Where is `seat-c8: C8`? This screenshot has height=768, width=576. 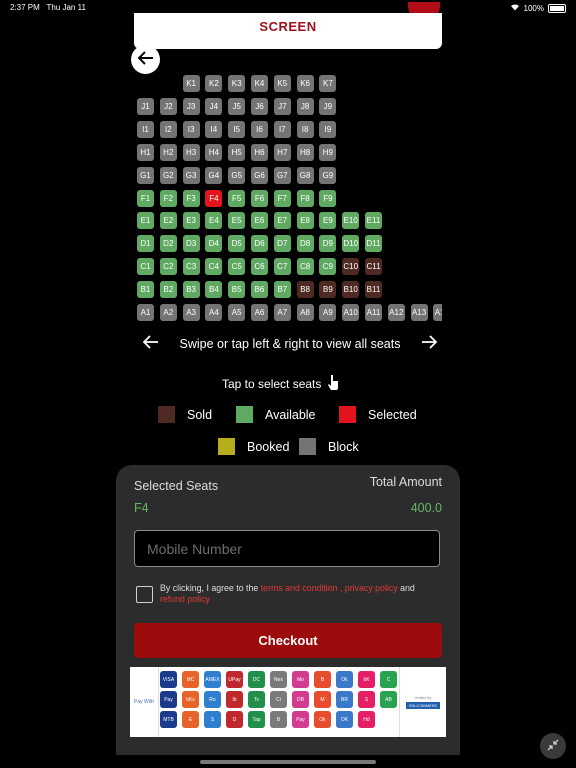
seat-c8: C8 is located at coordinates (305, 267).